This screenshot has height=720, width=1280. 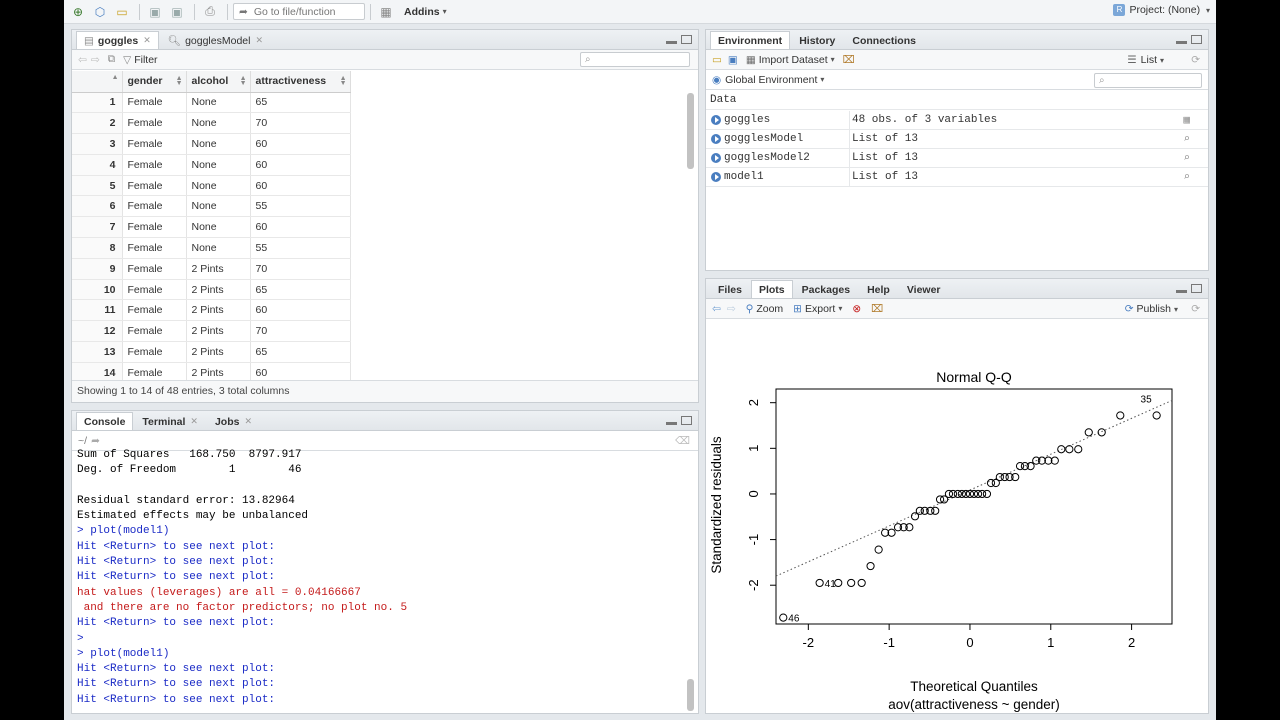 I want to click on table-row: 9 Female 2 Pints 70, so click(x=211, y=269).